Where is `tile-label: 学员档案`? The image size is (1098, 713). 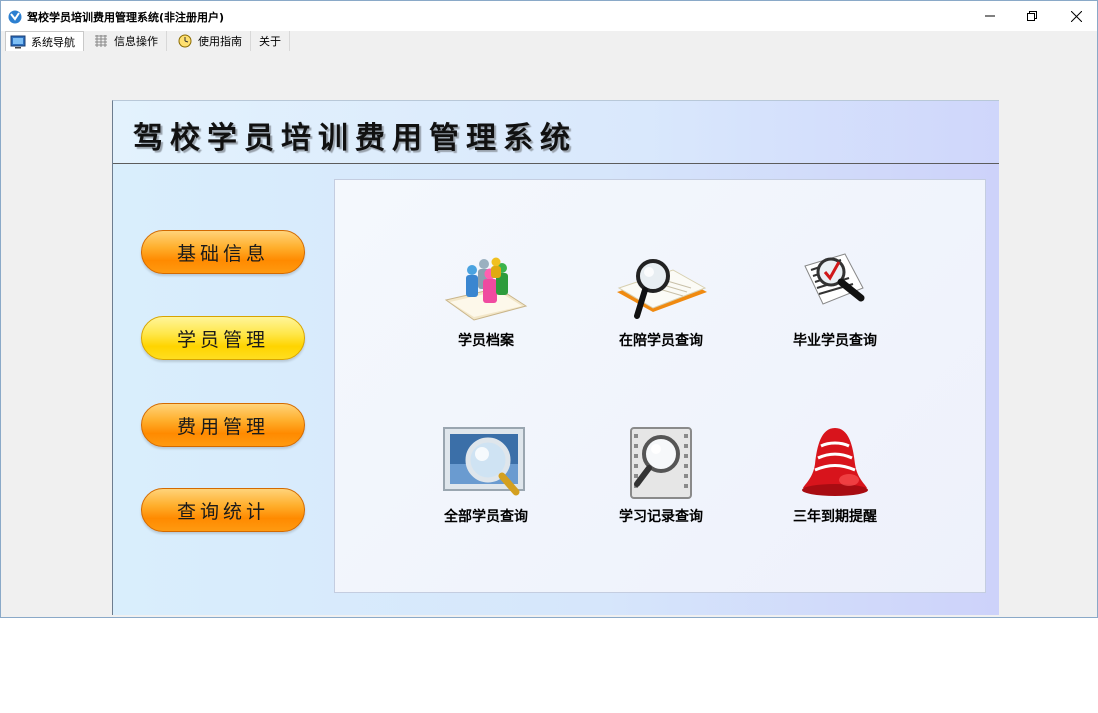 tile-label: 学员档案 is located at coordinates (486, 341).